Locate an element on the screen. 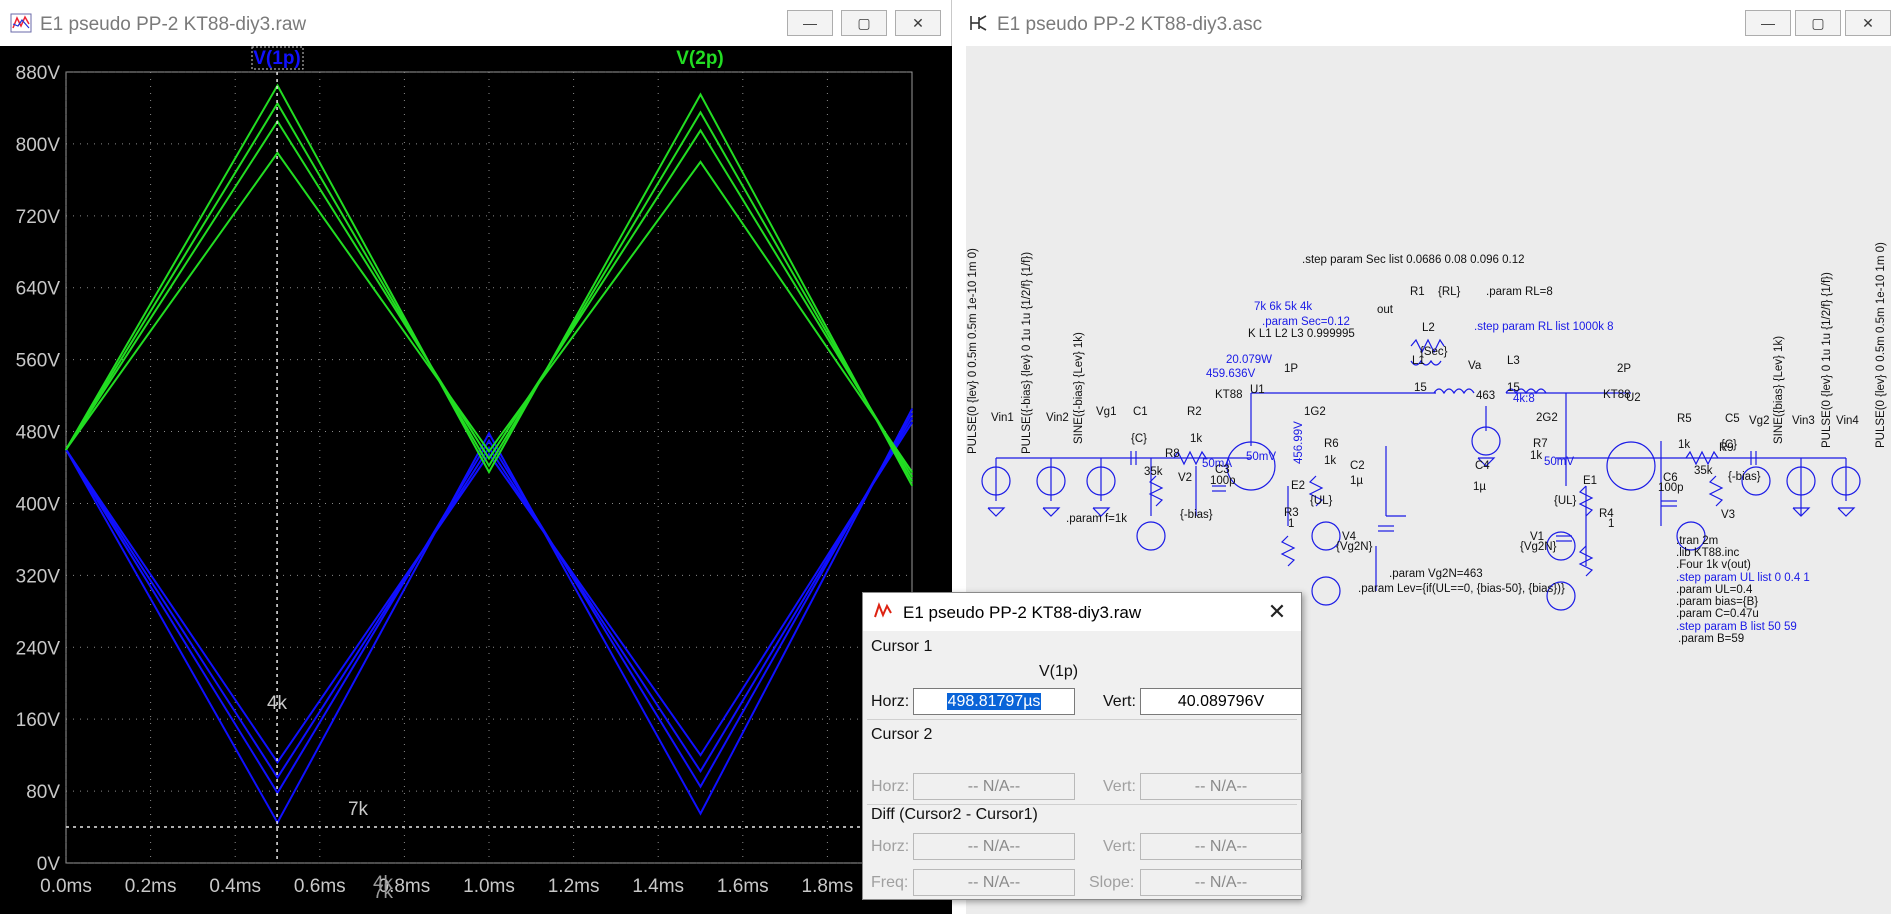 This screenshot has width=1891, height=914. schematic-text-vg1: Vg1 is located at coordinates (1106, 412).